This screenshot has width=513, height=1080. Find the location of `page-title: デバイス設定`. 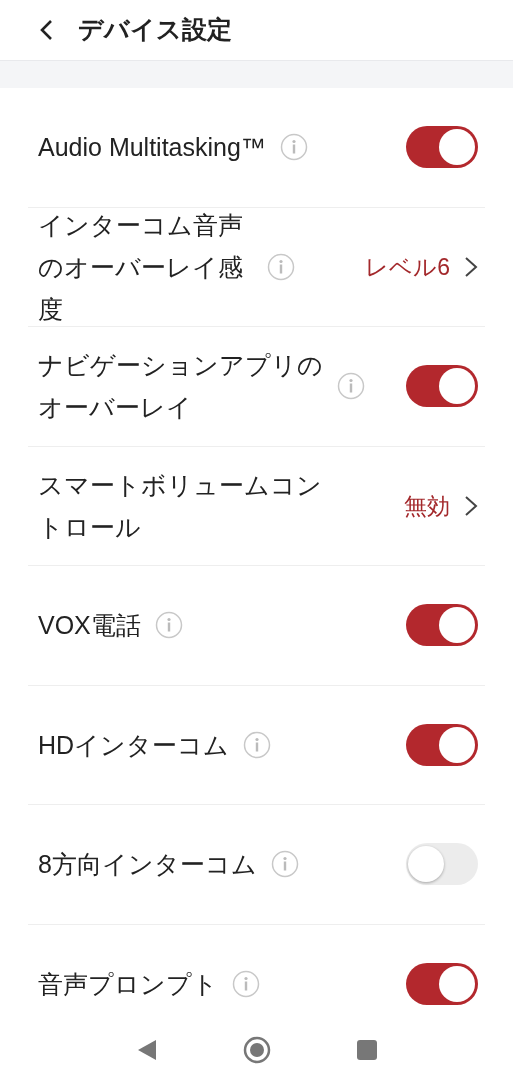

page-title: デバイス設定 is located at coordinates (155, 30).